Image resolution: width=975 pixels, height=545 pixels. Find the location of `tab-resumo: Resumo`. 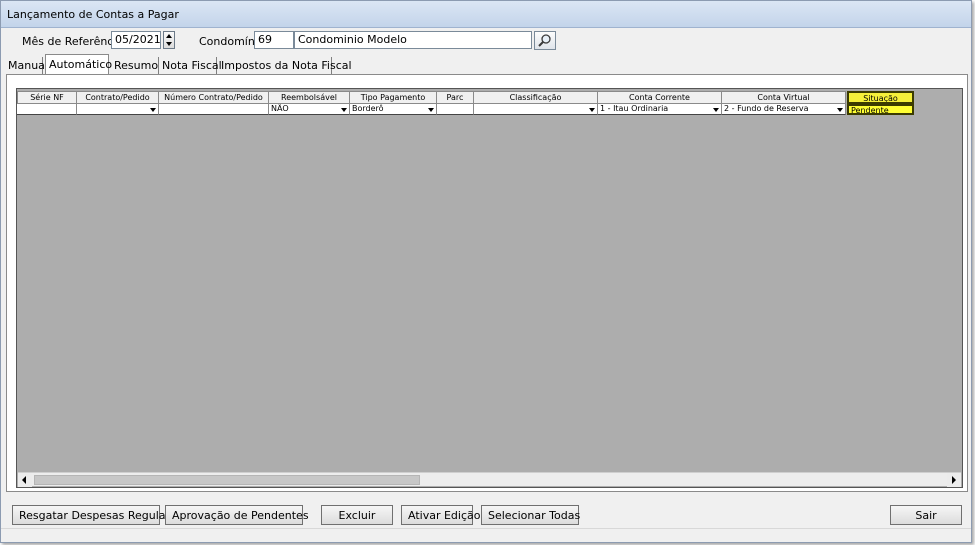

tab-resumo: Resumo is located at coordinates (135, 65).